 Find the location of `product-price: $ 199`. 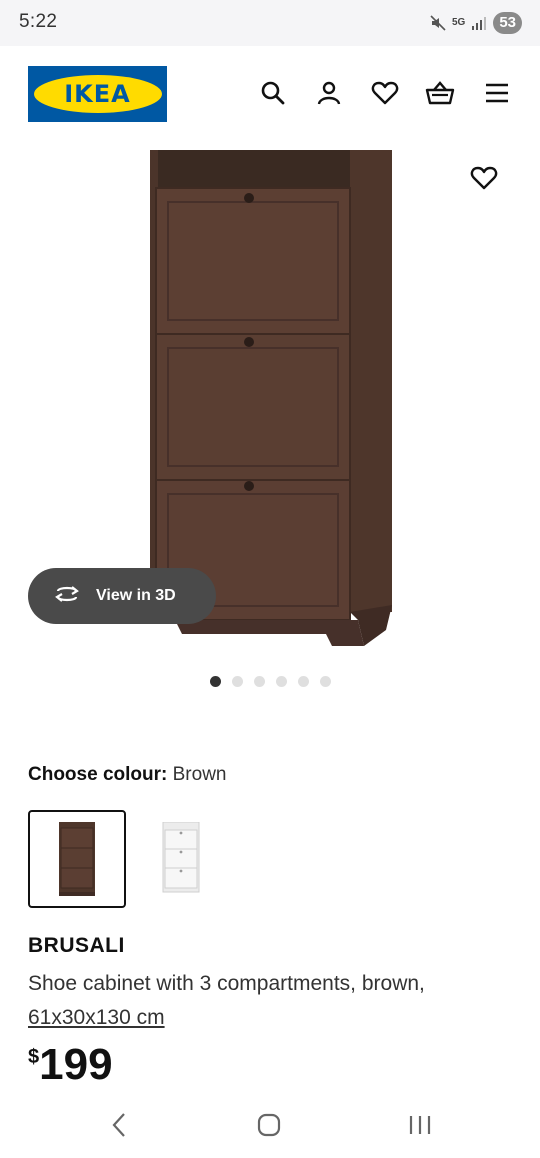

product-price: $ 199 is located at coordinates (70, 1065).